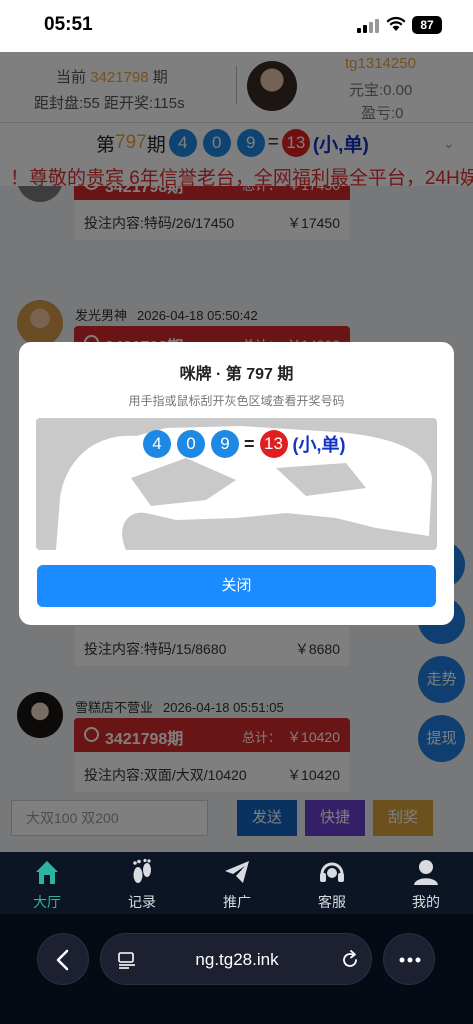 This screenshot has width=473, height=1024. Describe the element at coordinates (191, 444) in the screenshot. I see `result-ball: 0` at that location.